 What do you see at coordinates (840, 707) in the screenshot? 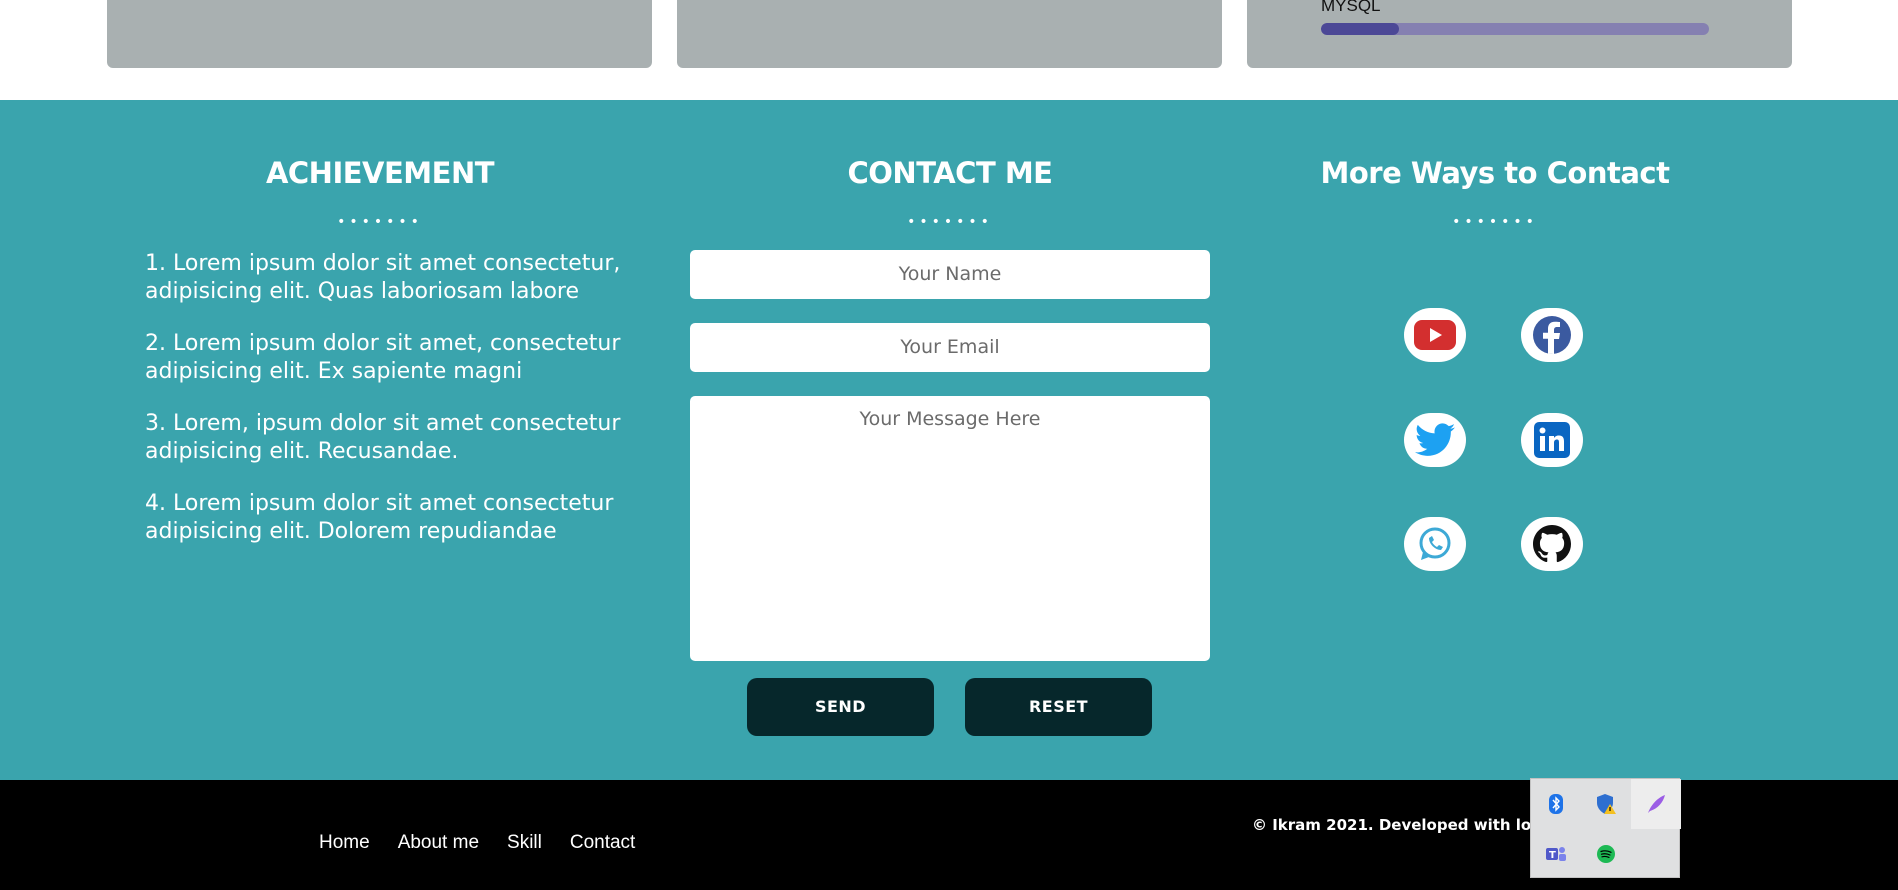
I see `send-button: SEND` at bounding box center [840, 707].